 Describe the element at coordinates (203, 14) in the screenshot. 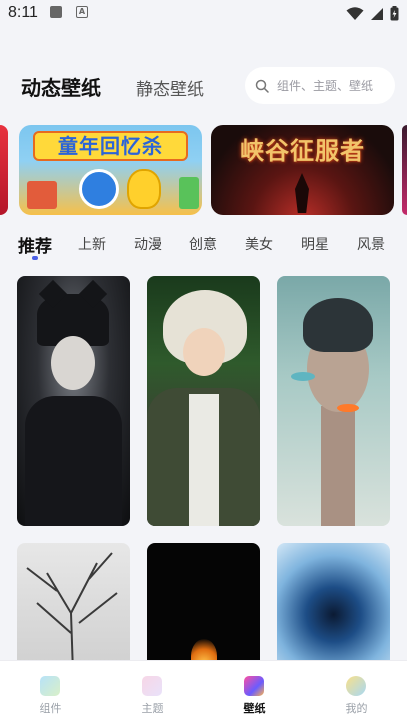

I see `status-bar: 8:11 A` at that location.